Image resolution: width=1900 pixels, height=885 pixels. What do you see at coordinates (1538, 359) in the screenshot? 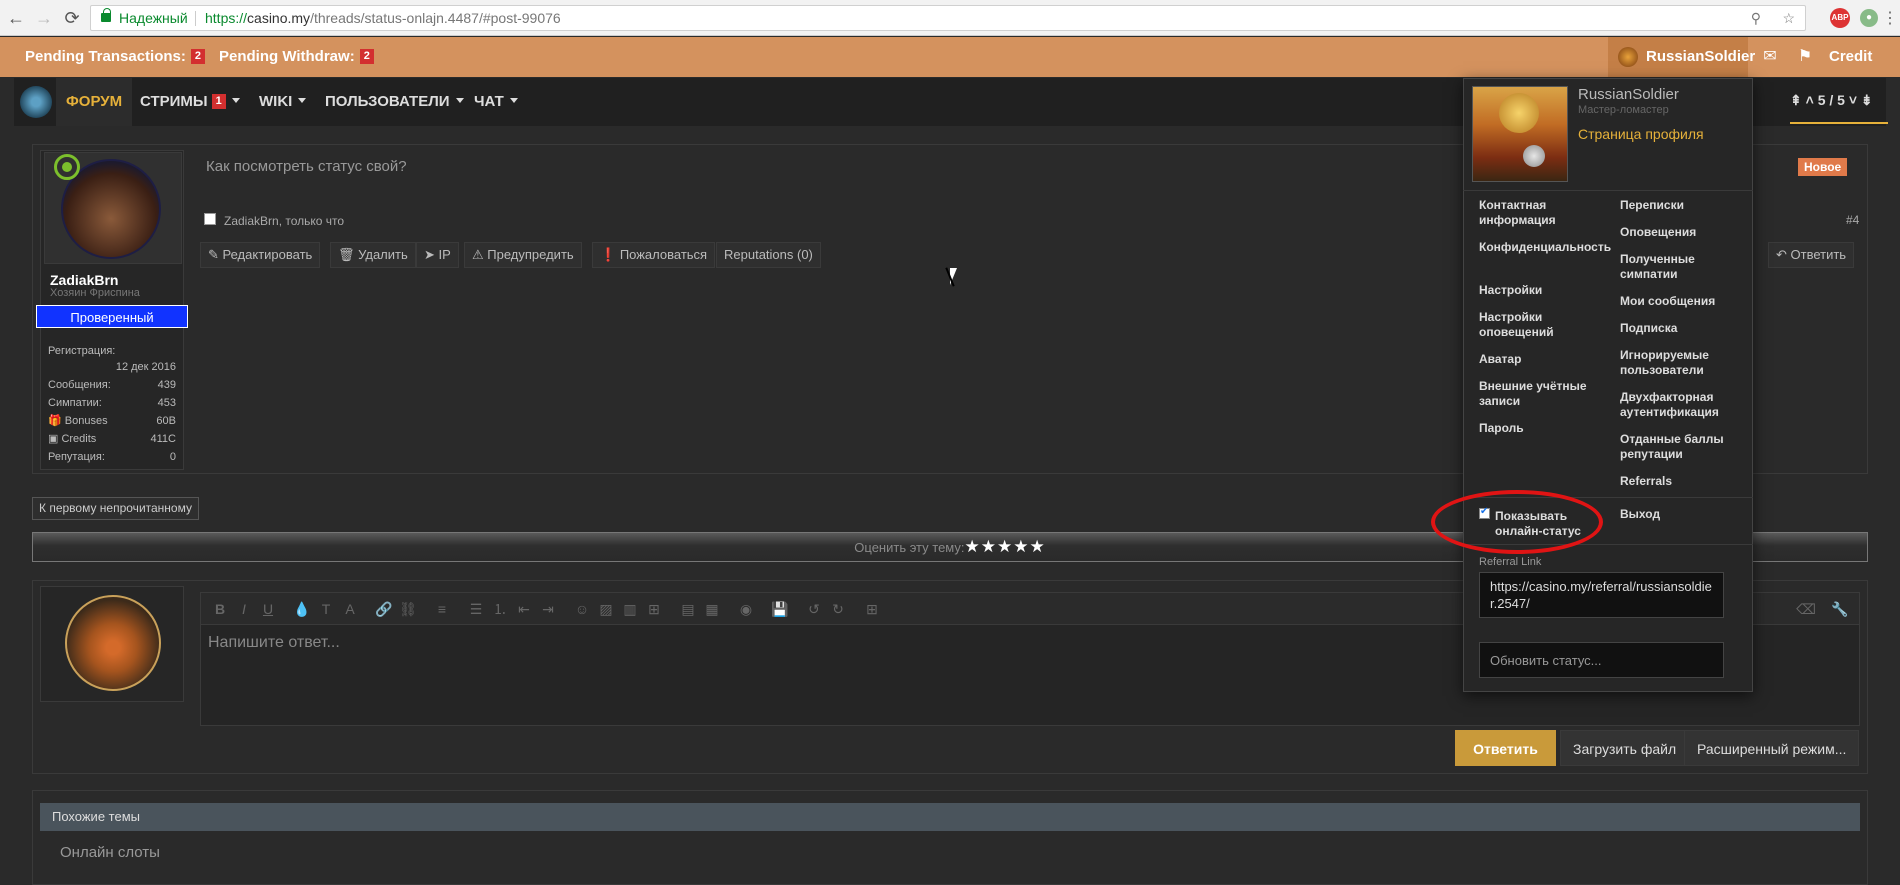
I see `menu-avatar: Аватар` at bounding box center [1538, 359].